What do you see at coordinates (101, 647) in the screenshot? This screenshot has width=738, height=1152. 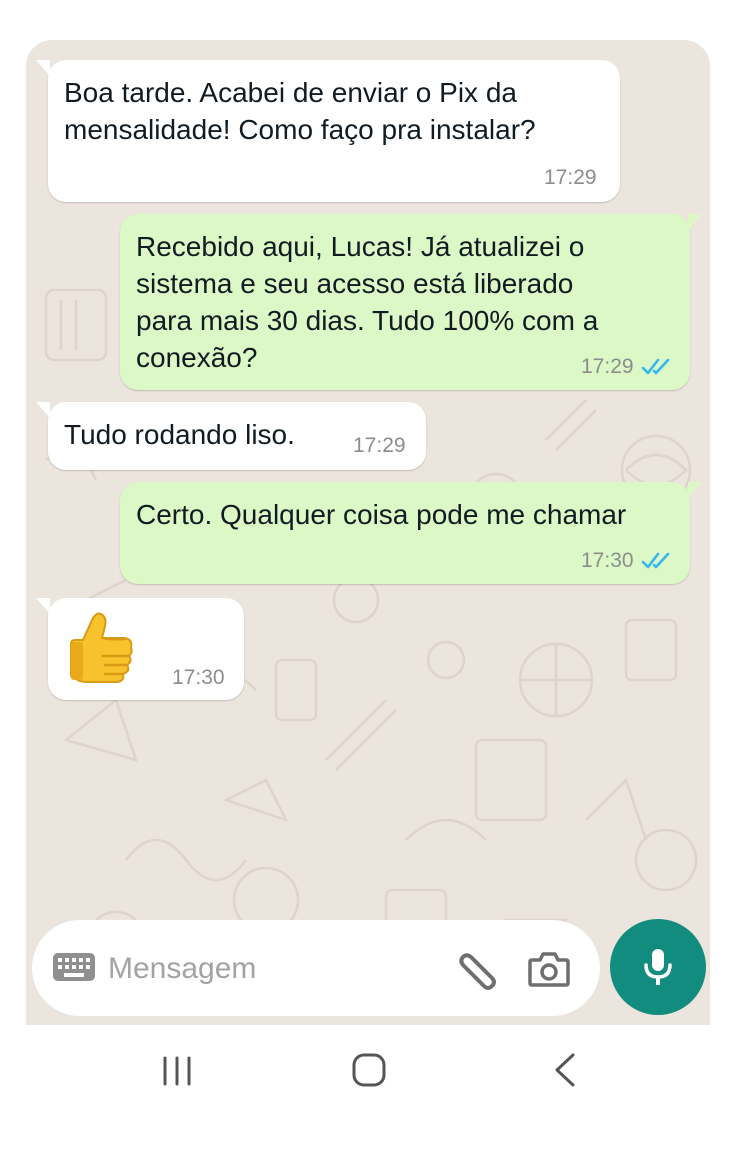 I see `thumbs-up-emoji` at bounding box center [101, 647].